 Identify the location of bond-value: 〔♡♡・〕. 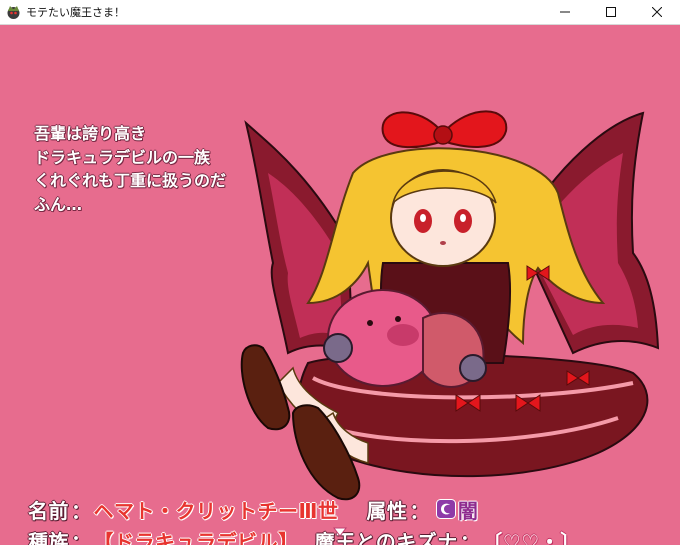
(531, 537).